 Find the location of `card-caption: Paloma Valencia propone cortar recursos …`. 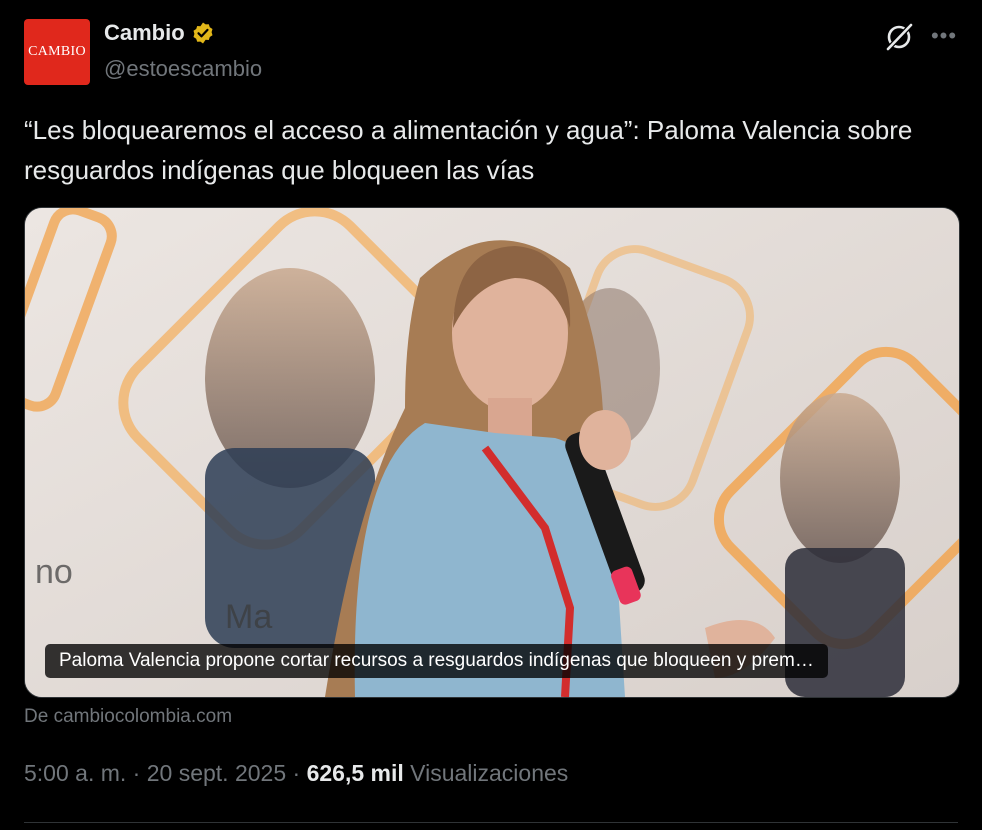

card-caption: Paloma Valencia propone cortar recursos … is located at coordinates (436, 661).